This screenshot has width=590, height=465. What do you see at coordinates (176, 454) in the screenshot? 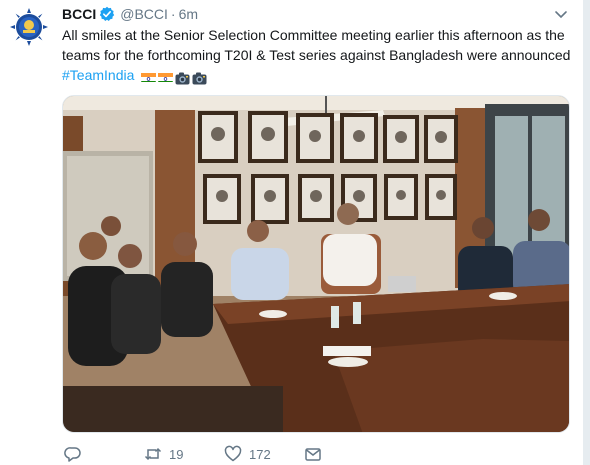
I see `retweet-count: 19` at bounding box center [176, 454].